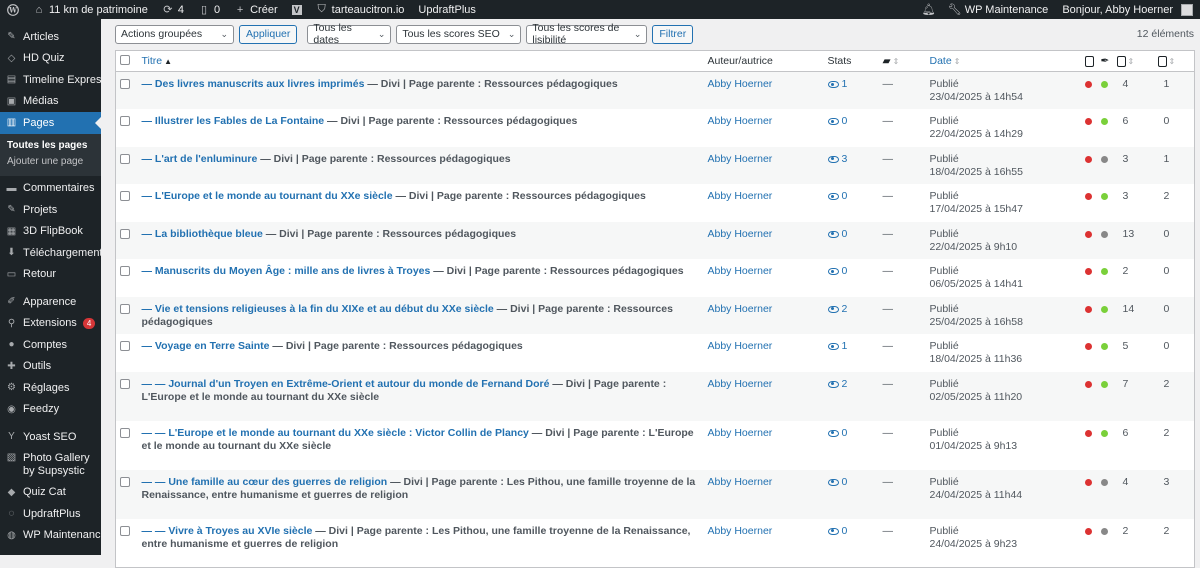 This screenshot has width=1200, height=568. What do you see at coordinates (202, 234) in the screenshot?
I see `page-title-link: — La bibliothèque bleue` at bounding box center [202, 234].